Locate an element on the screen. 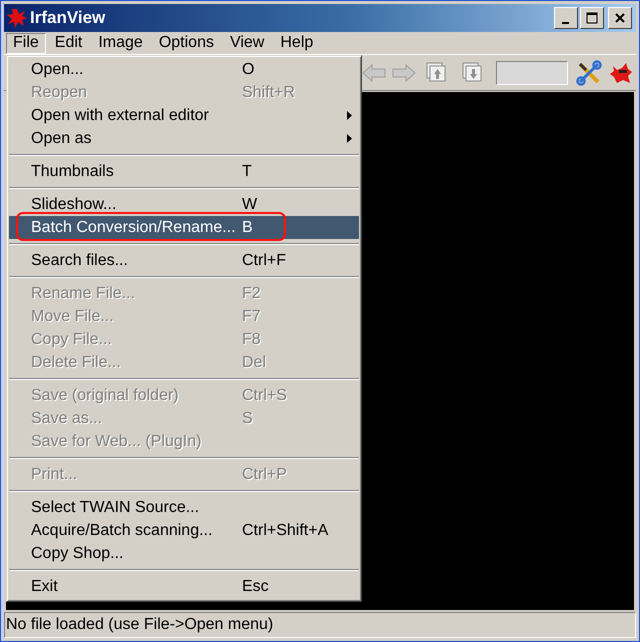 The image size is (640, 642). page-up-icon is located at coordinates (437, 73).